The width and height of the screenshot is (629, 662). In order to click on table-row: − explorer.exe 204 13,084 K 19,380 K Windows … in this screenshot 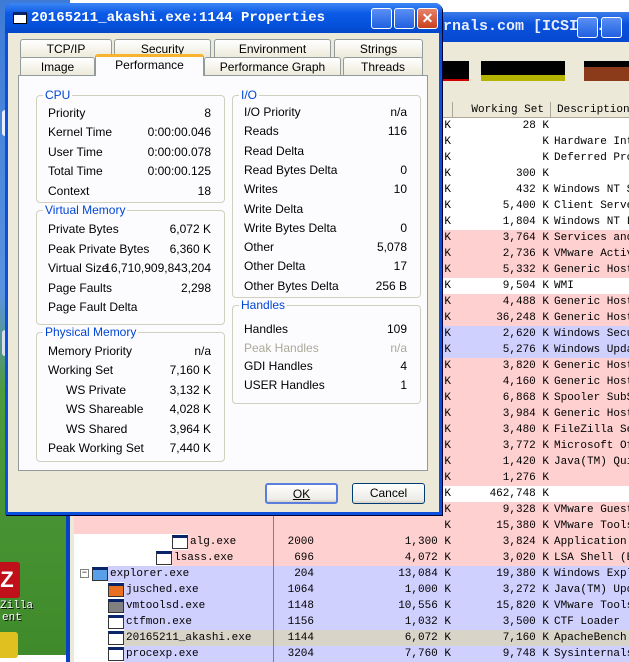, I will do `click(351, 574)`.